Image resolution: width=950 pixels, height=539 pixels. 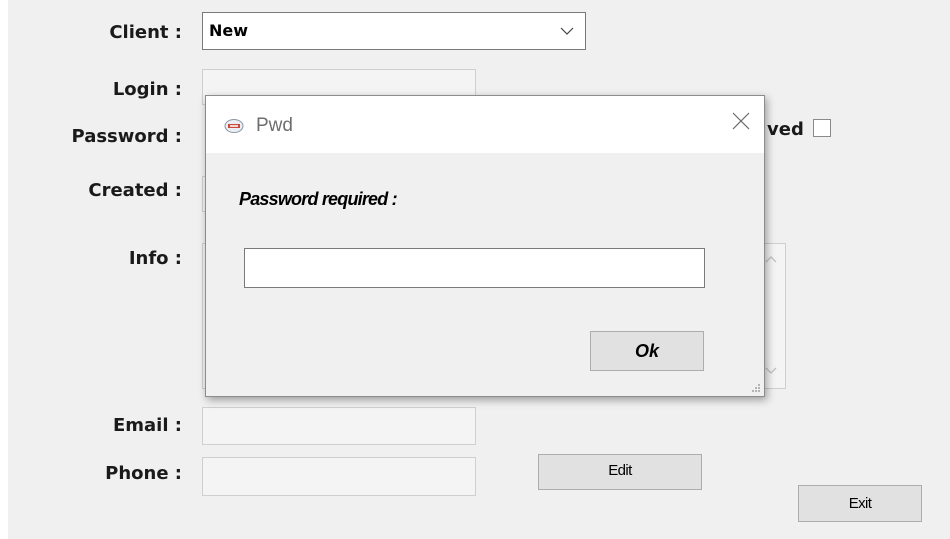 What do you see at coordinates (135, 190) in the screenshot?
I see `created-label: Created :` at bounding box center [135, 190].